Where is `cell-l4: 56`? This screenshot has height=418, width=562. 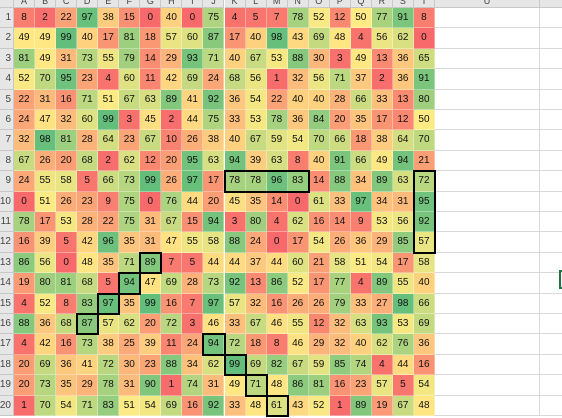 cell-l4: 56 is located at coordinates (256, 79).